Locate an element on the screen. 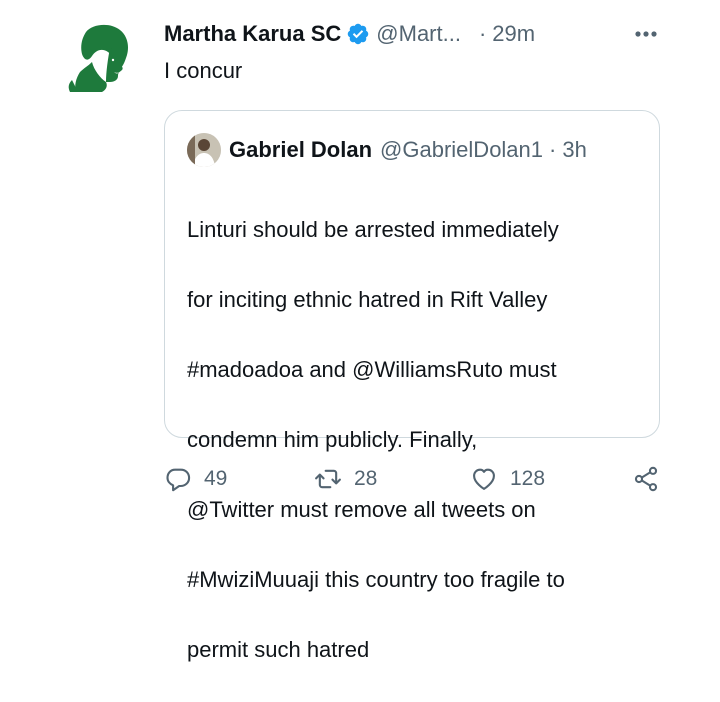 Image resolution: width=720 pixels, height=702 pixels. quoted-text-line: #MwiziMuuaji this country too fragile to is located at coordinates (376, 579).